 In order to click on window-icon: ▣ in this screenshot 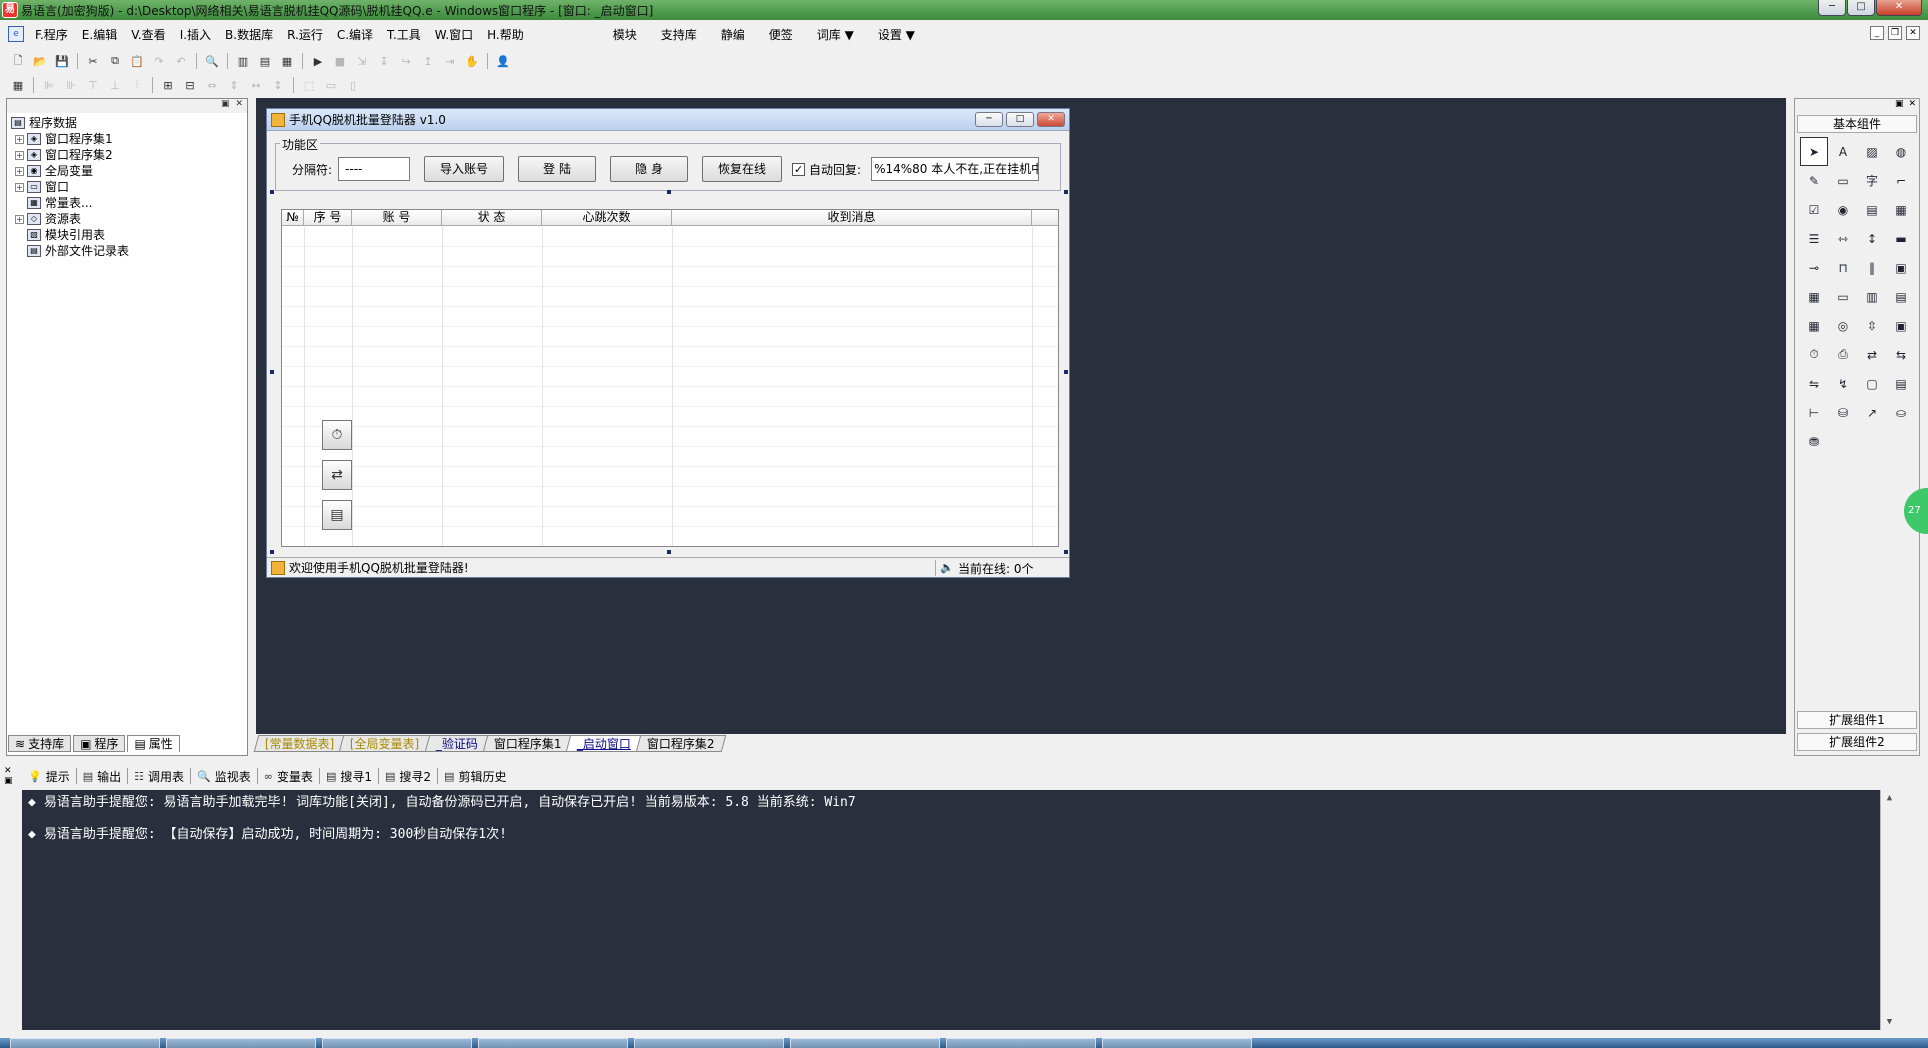, I will do `click(1901, 325)`.